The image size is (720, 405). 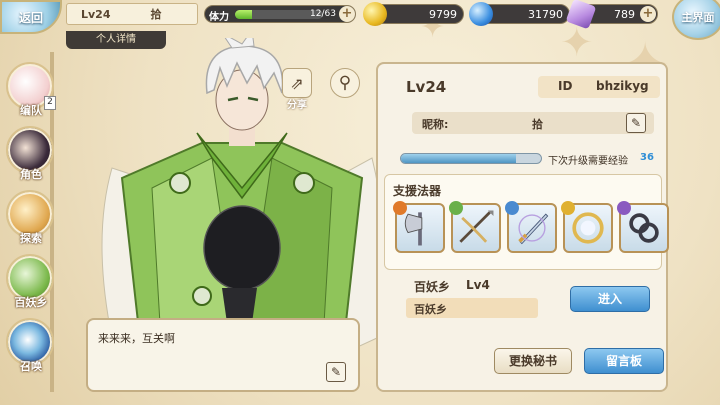 I want to click on sidebar-item-label: 召唤, so click(x=31, y=366).